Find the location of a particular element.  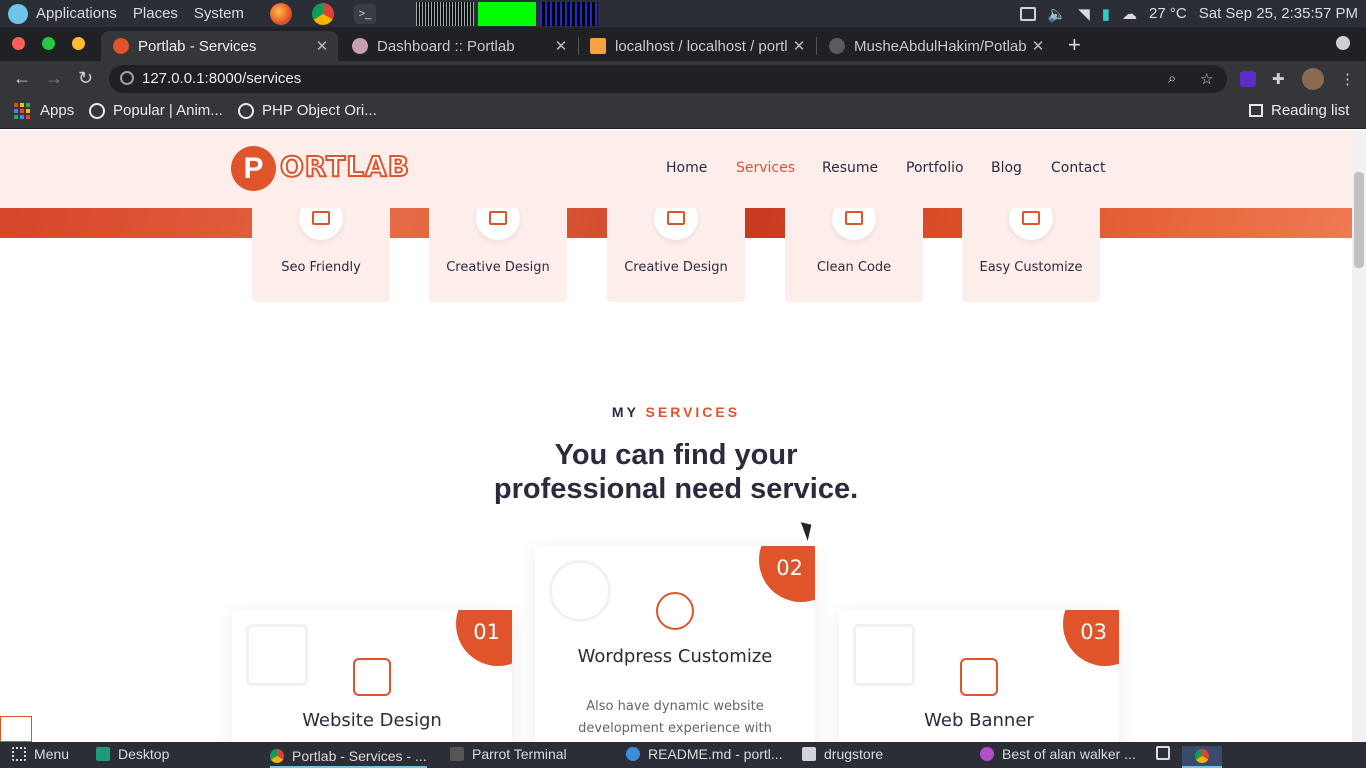

service-number: 03 is located at coordinates (1093, 632).